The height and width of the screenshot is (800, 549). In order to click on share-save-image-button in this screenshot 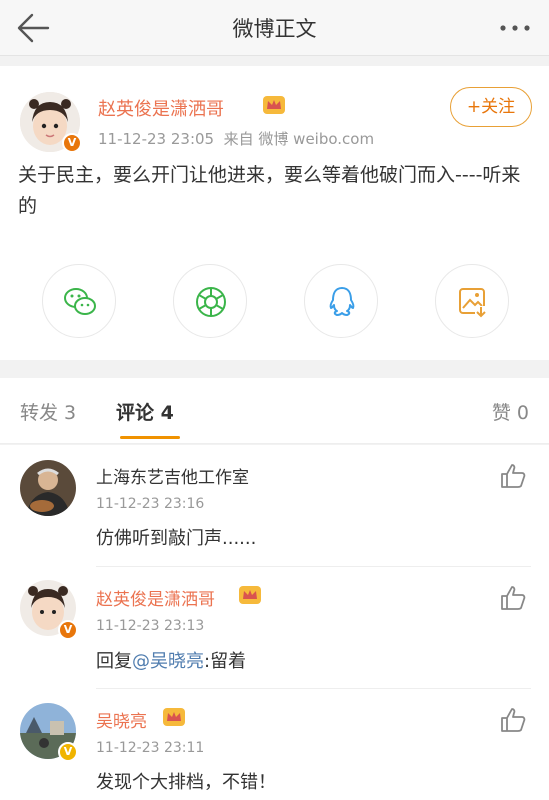, I will do `click(472, 301)`.